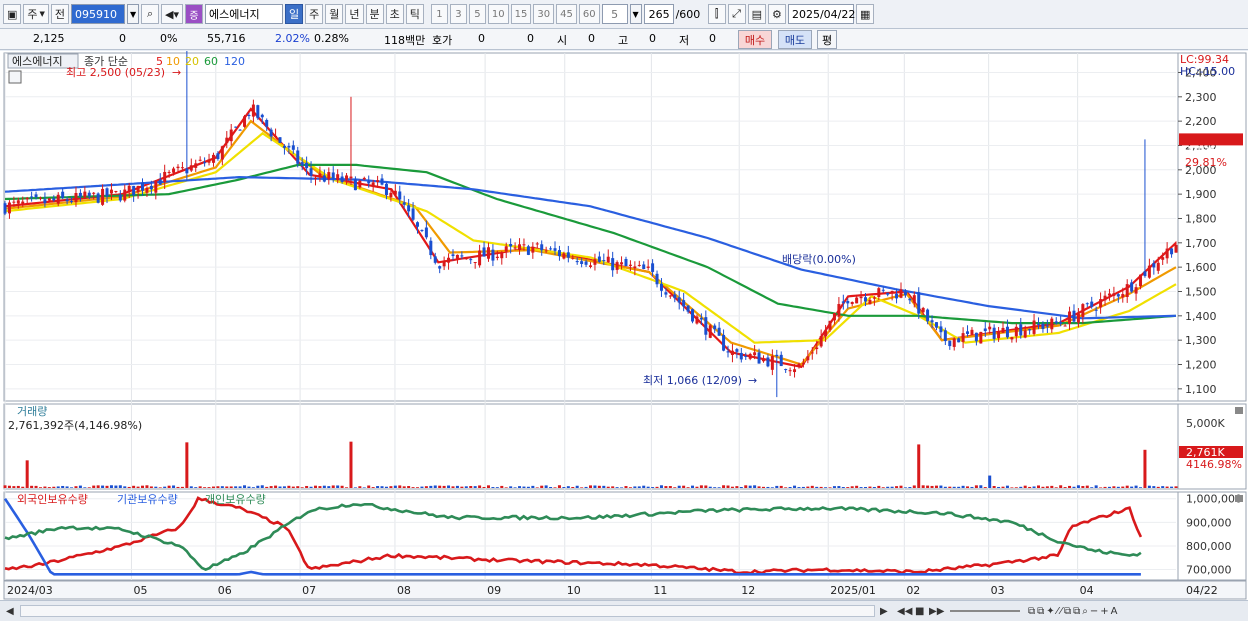  I want to click on x-end-label: 04/22, so click(1202, 590).